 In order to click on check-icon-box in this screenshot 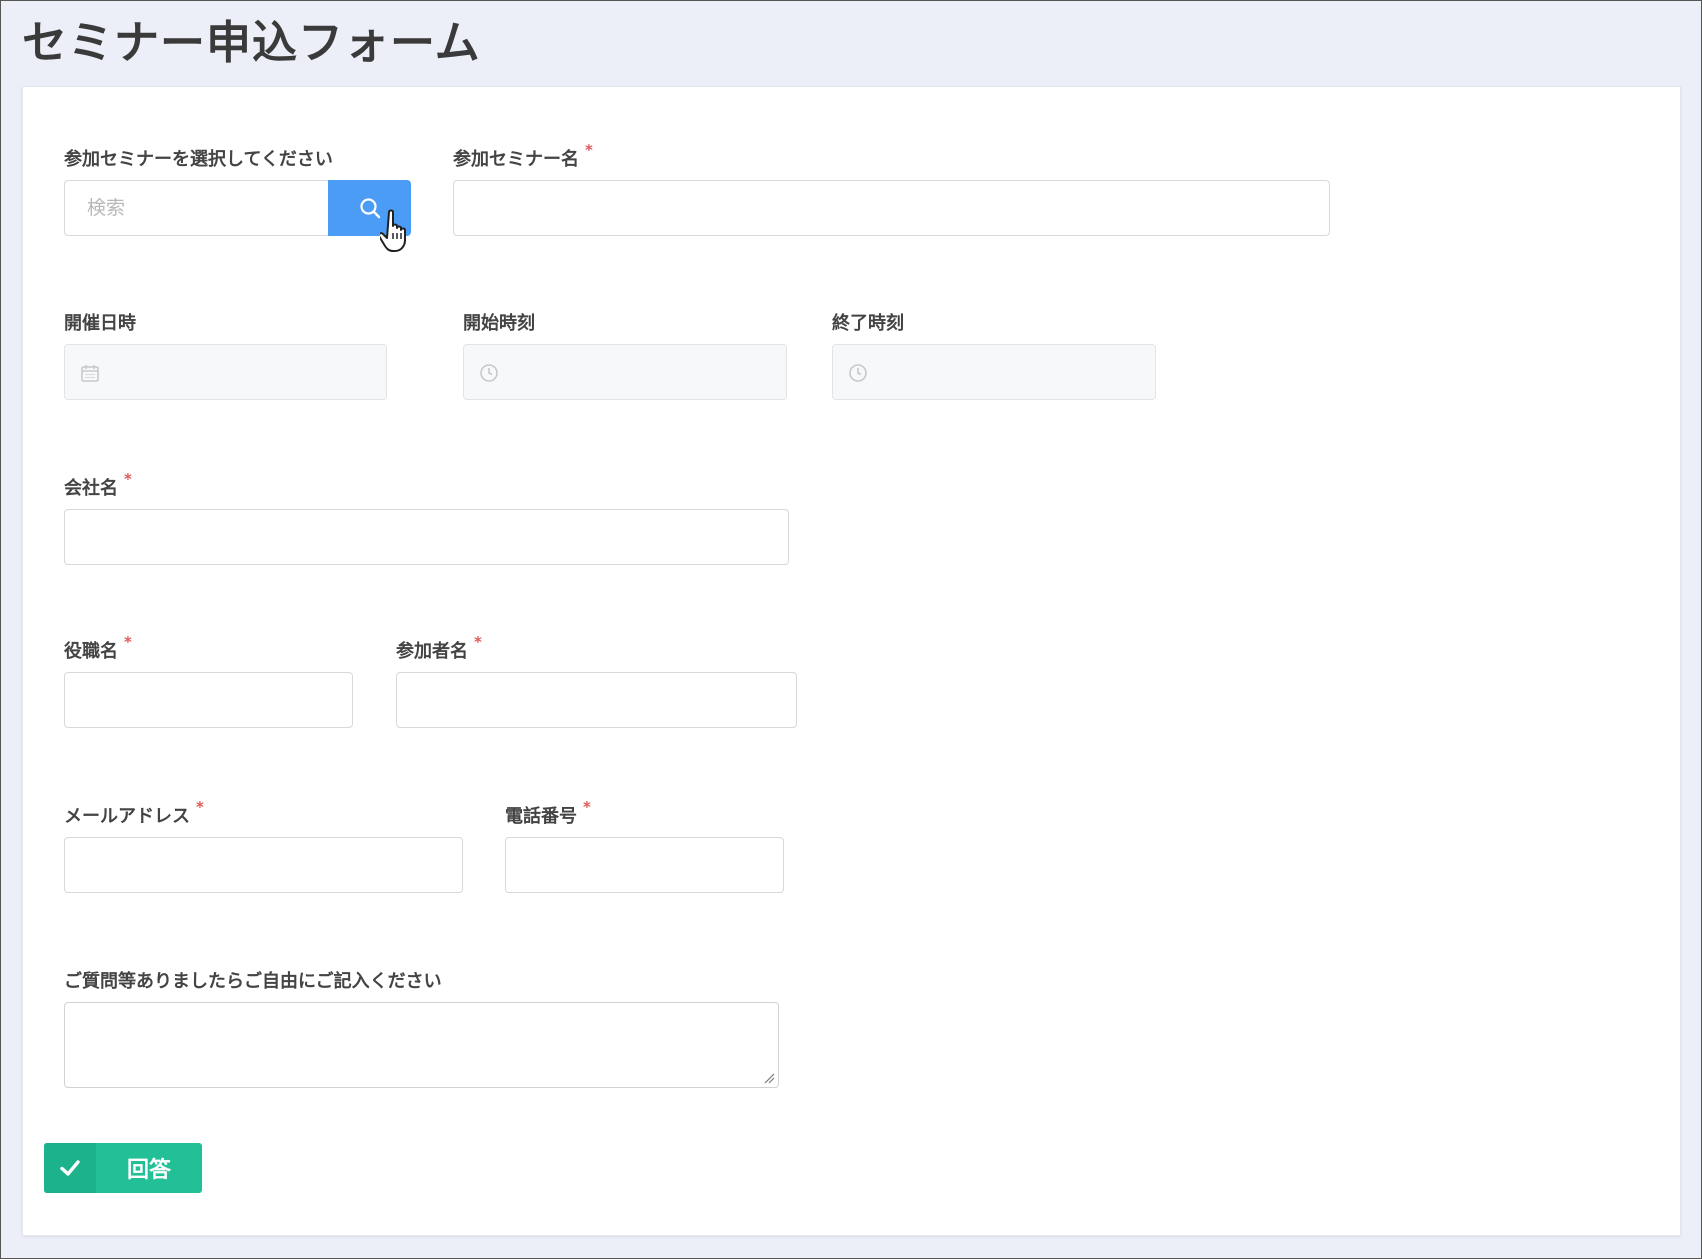, I will do `click(70, 1168)`.